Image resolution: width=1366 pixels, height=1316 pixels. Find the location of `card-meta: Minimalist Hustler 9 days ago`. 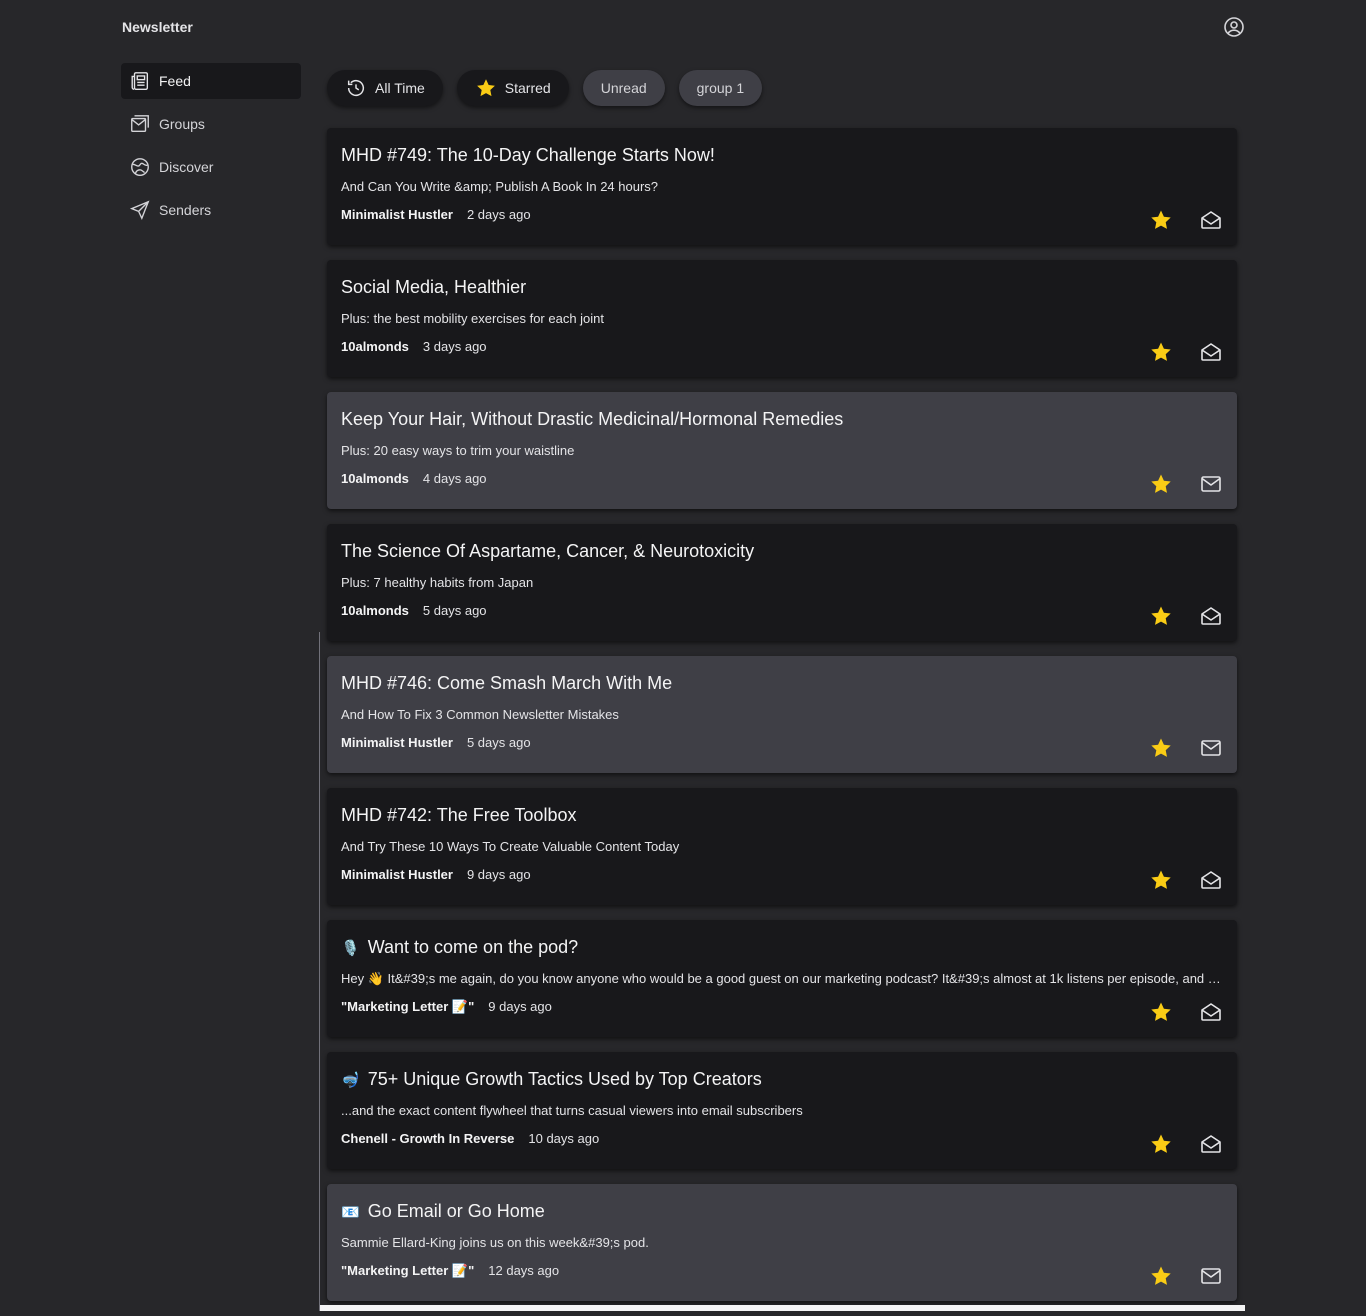

card-meta: Minimalist Hustler 9 days ago is located at coordinates (436, 874).